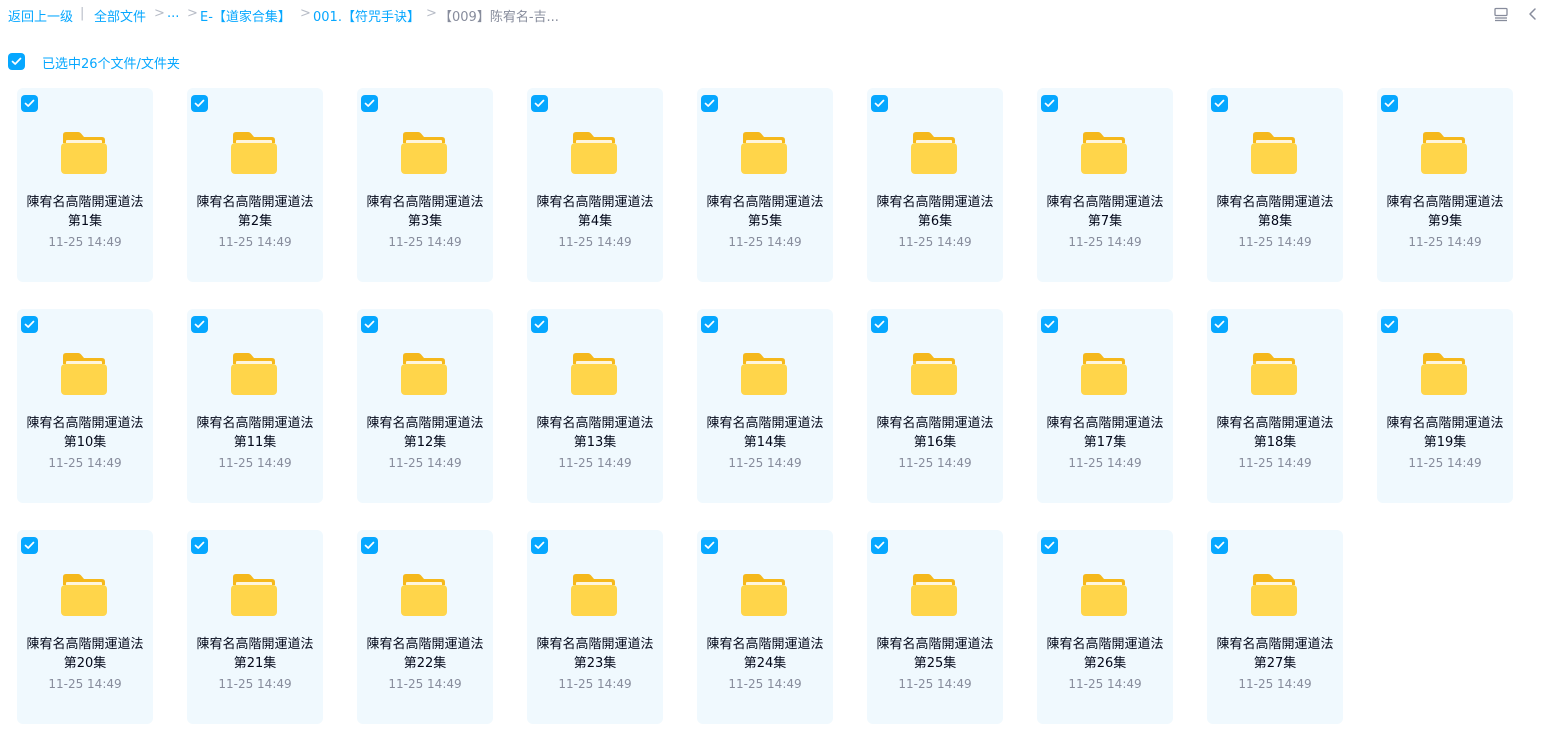 The image size is (1548, 733). Describe the element at coordinates (1445, 406) in the screenshot. I see `file-card: 陳宥名高階開運道法第19集 11-25 14:49` at that location.